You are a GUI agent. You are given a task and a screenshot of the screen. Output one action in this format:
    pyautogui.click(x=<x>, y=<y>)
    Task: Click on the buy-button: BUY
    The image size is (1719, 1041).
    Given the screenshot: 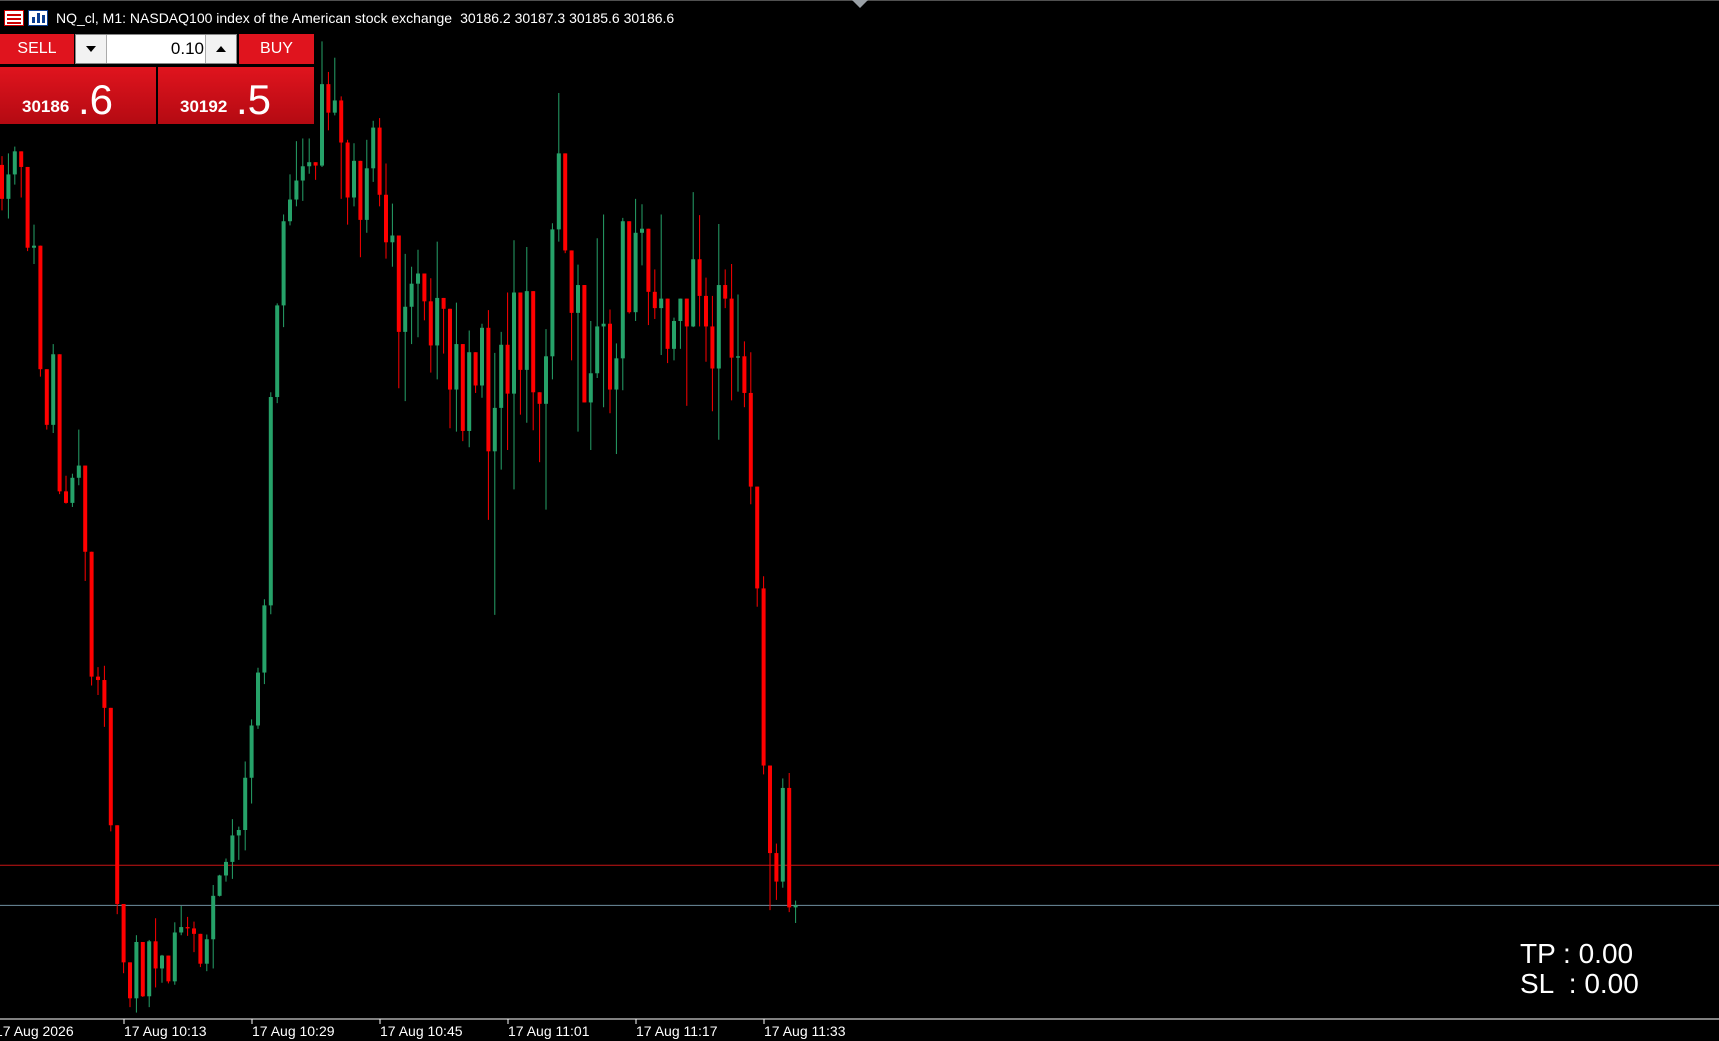 What is the action you would take?
    pyautogui.click(x=276, y=49)
    